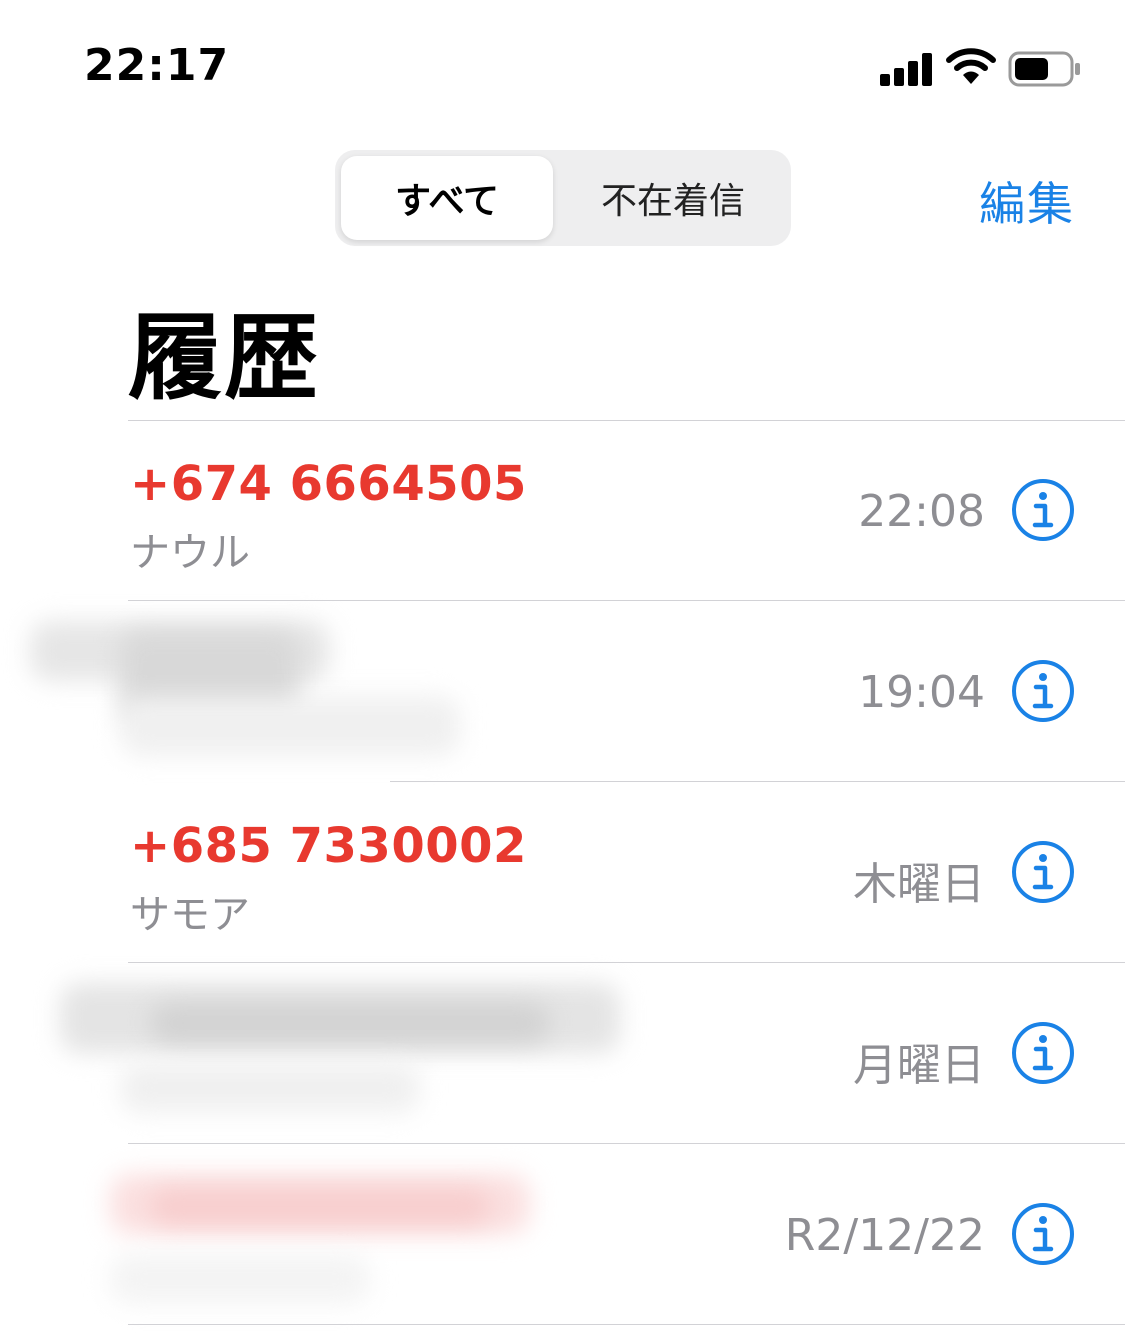 The height and width of the screenshot is (1337, 1125). I want to click on status-time: 22:17, so click(157, 65).